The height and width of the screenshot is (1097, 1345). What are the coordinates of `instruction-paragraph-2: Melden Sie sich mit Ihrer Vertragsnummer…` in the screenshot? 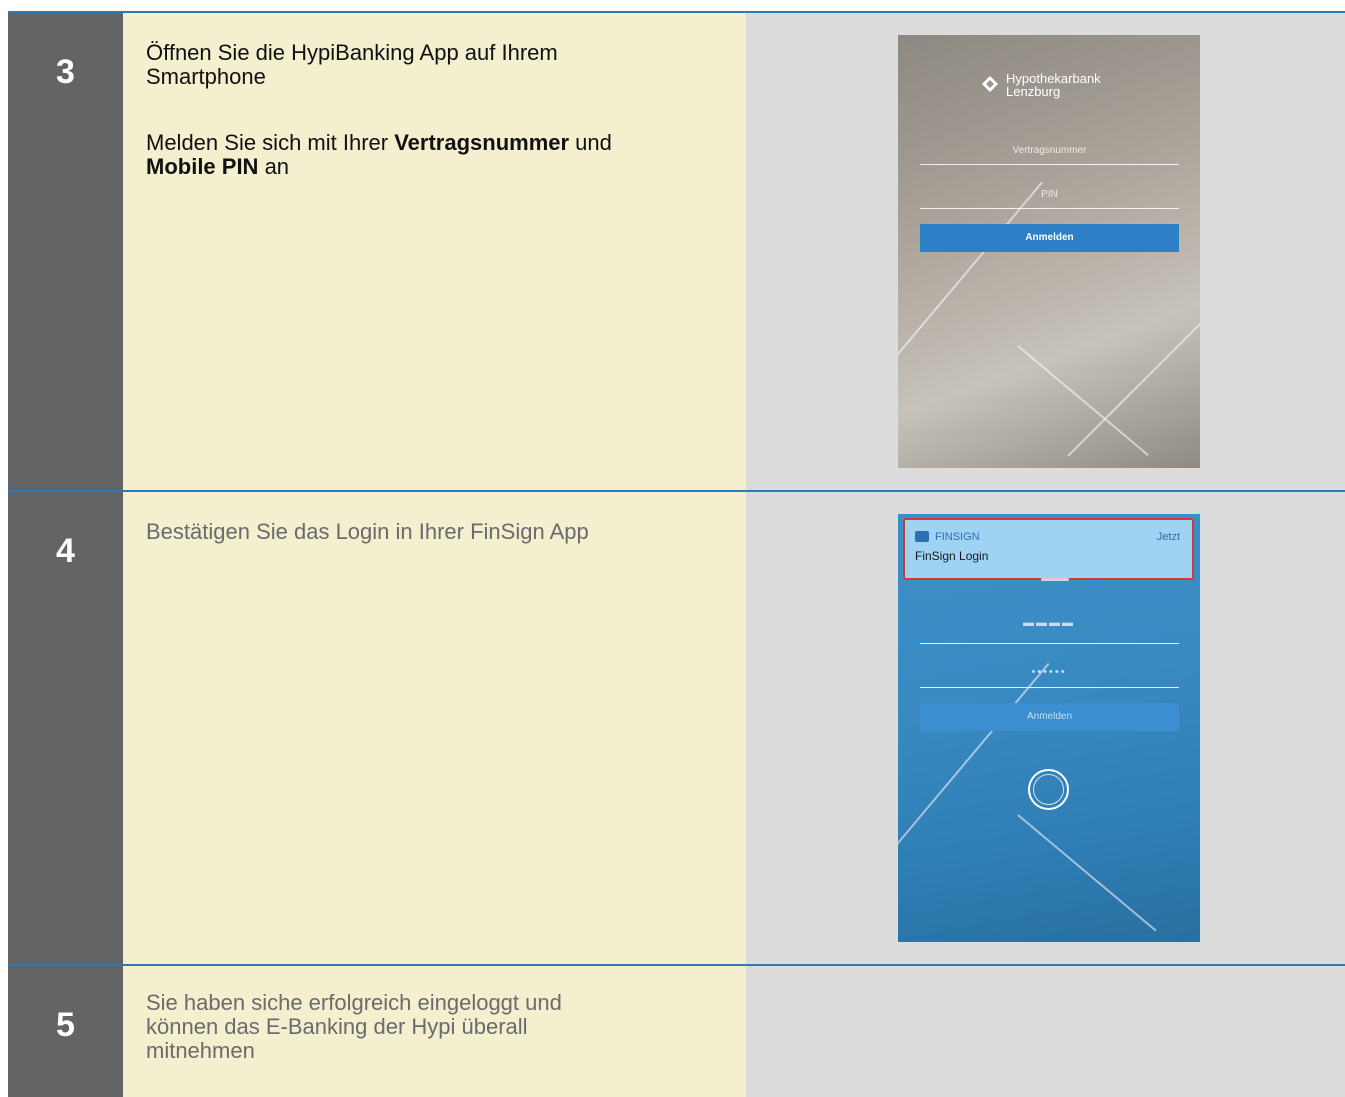 It's located at (379, 154).